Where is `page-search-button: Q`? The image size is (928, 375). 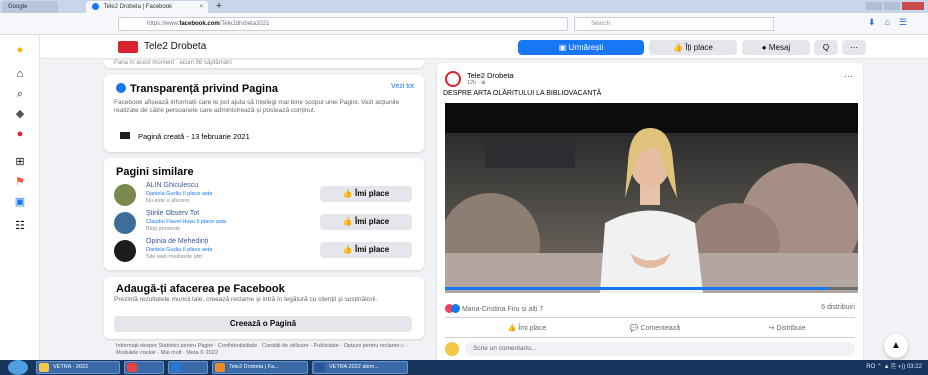 page-search-button: Q is located at coordinates (826, 47).